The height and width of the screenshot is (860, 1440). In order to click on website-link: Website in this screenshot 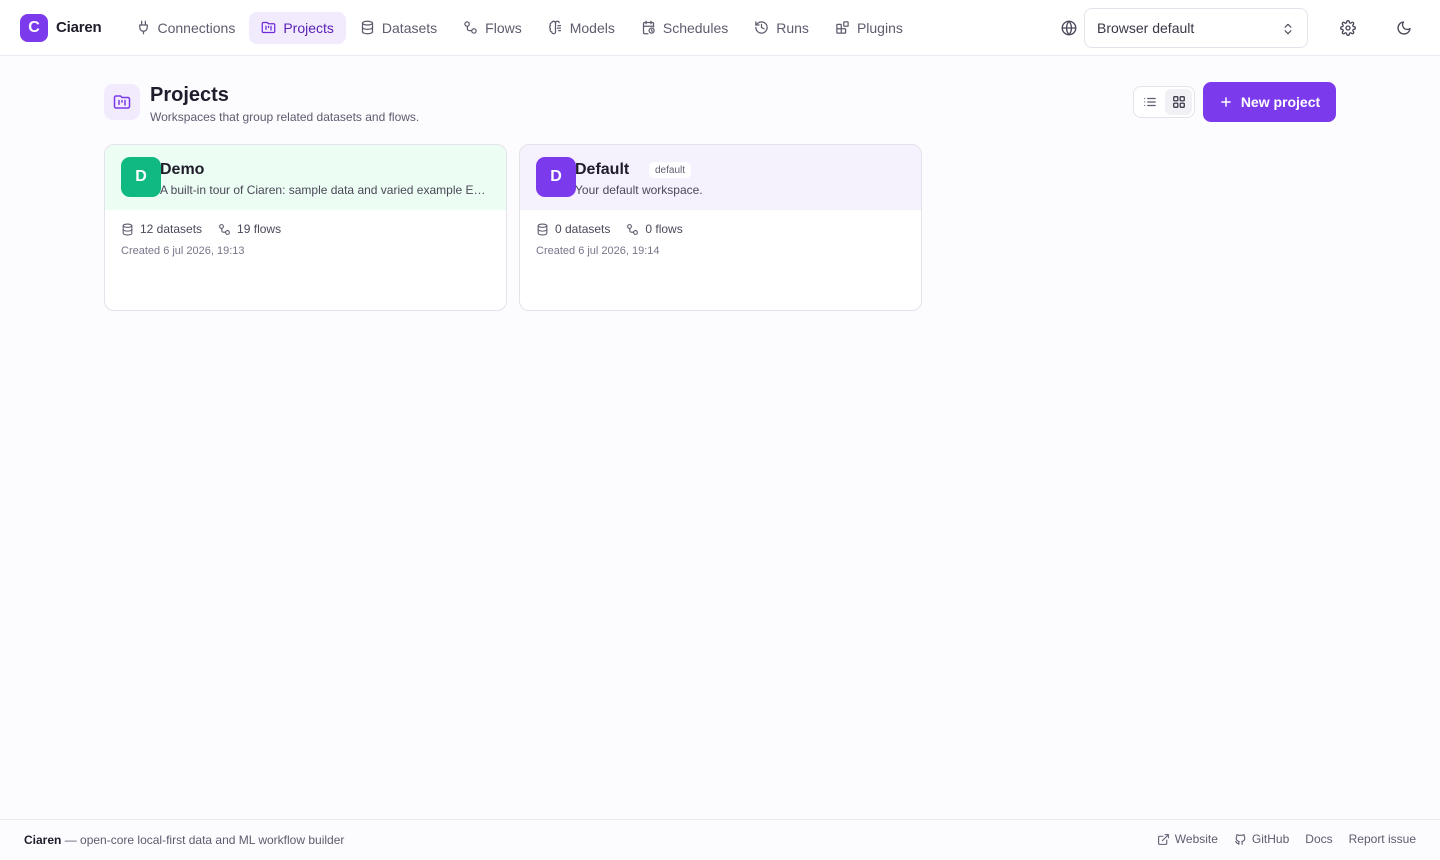, I will do `click(1187, 839)`.